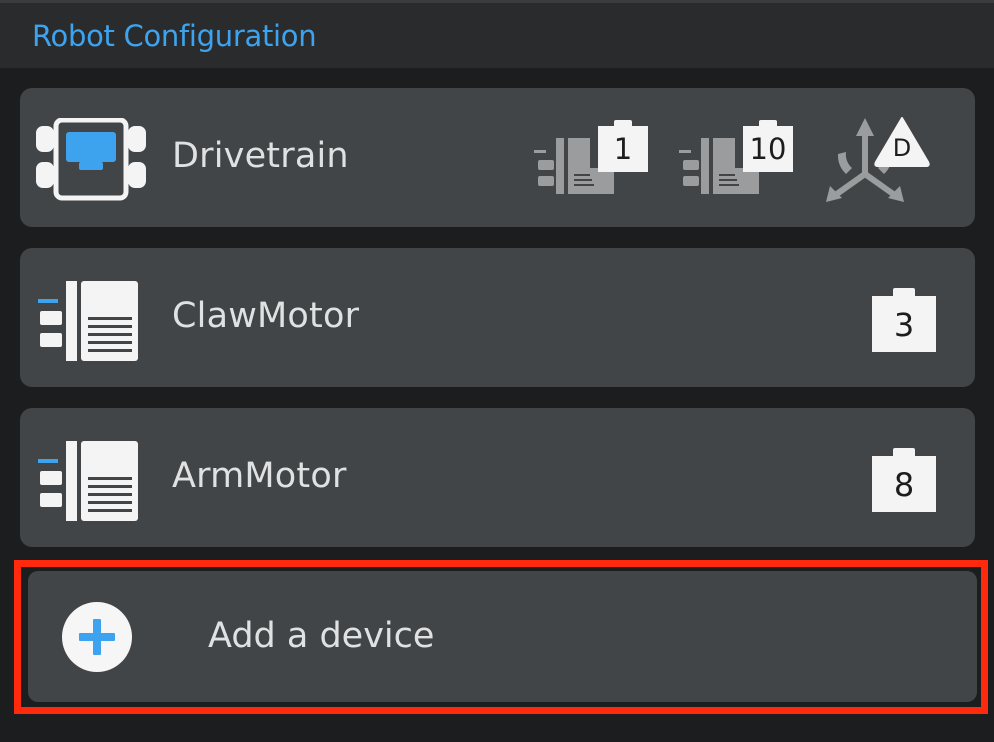  What do you see at coordinates (902, 148) in the screenshot?
I see `gyro-label: D` at bounding box center [902, 148].